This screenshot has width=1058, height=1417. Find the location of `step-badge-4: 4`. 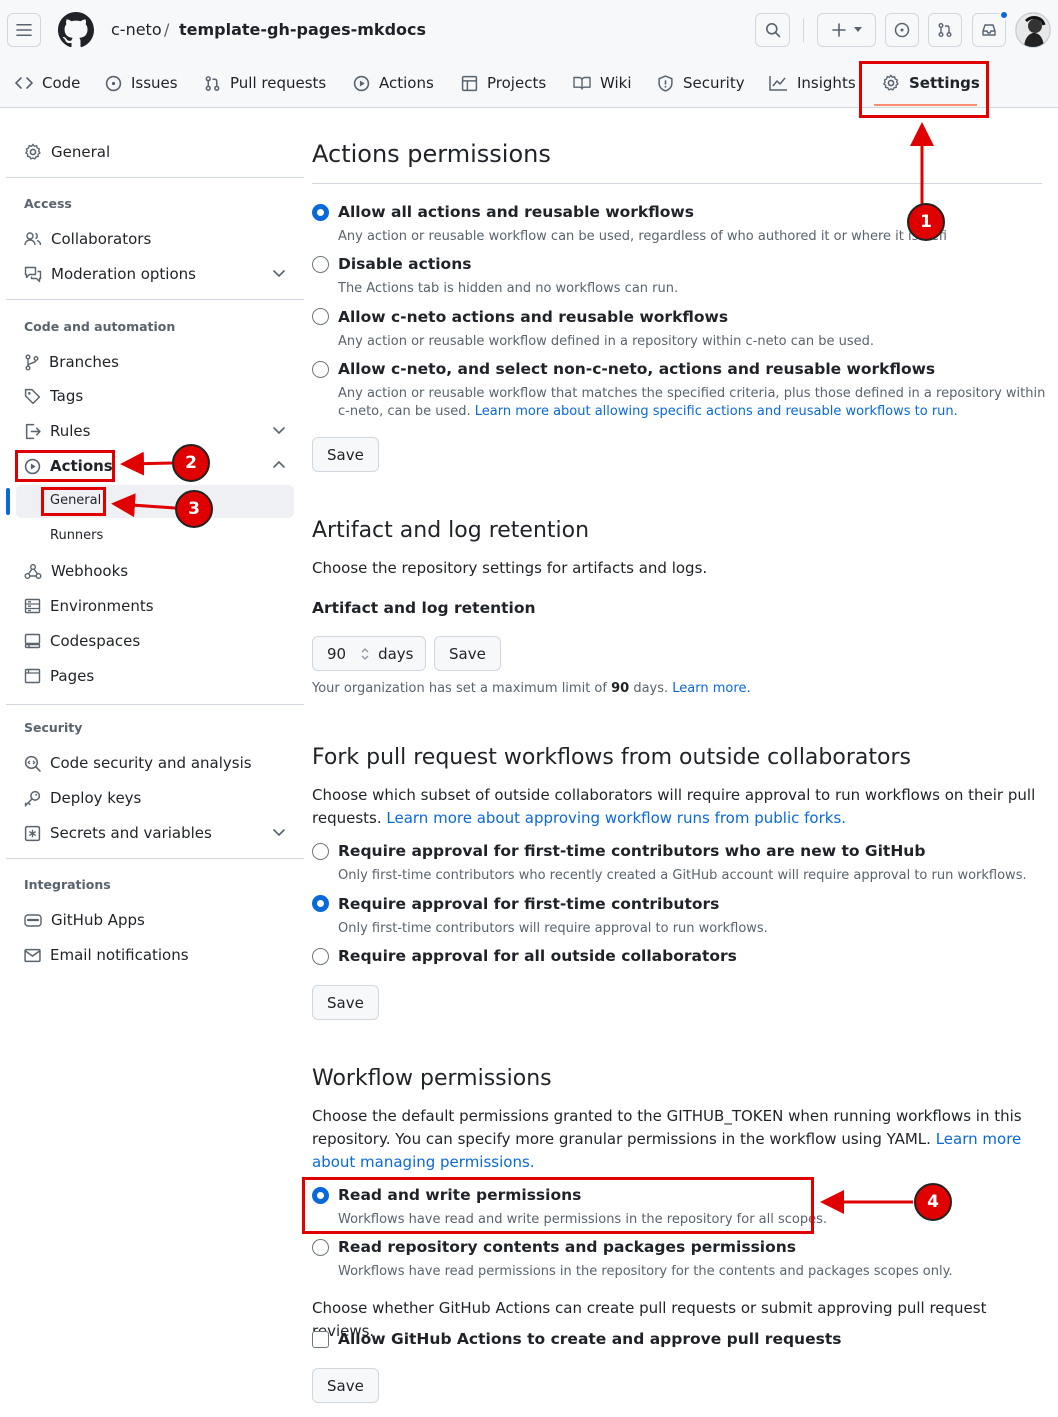

step-badge-4: 4 is located at coordinates (933, 1202).